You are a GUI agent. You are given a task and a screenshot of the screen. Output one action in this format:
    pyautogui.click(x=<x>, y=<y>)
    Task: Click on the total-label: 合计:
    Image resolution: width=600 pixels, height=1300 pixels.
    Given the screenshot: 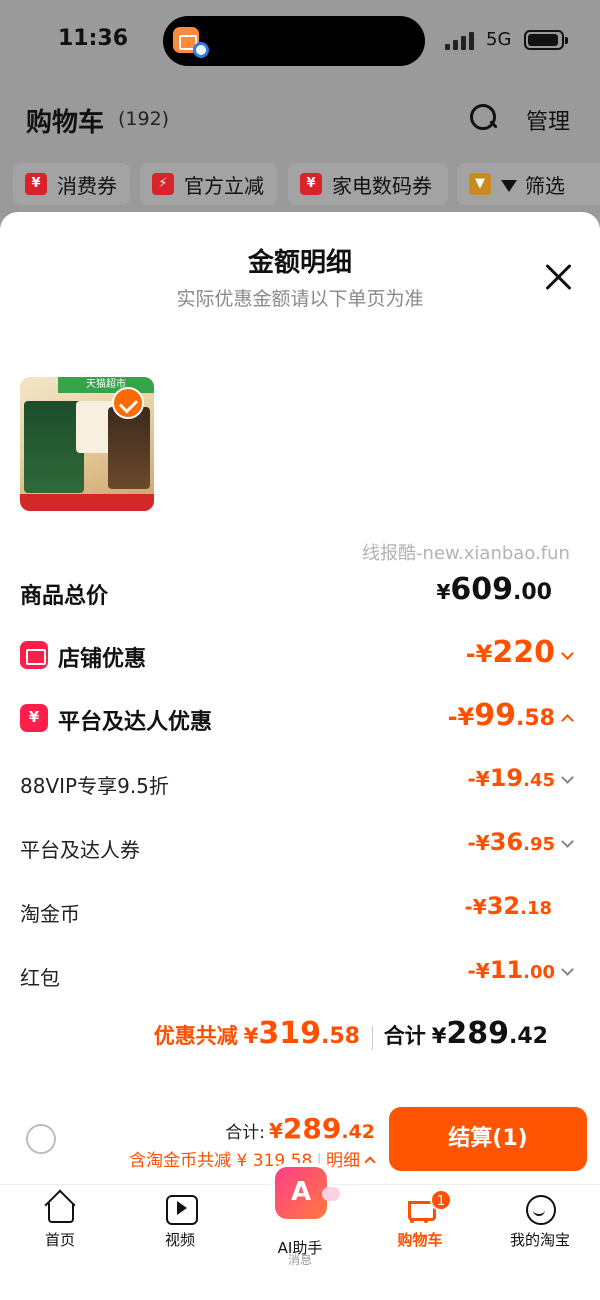 What is the action you would take?
    pyautogui.click(x=245, y=1133)
    